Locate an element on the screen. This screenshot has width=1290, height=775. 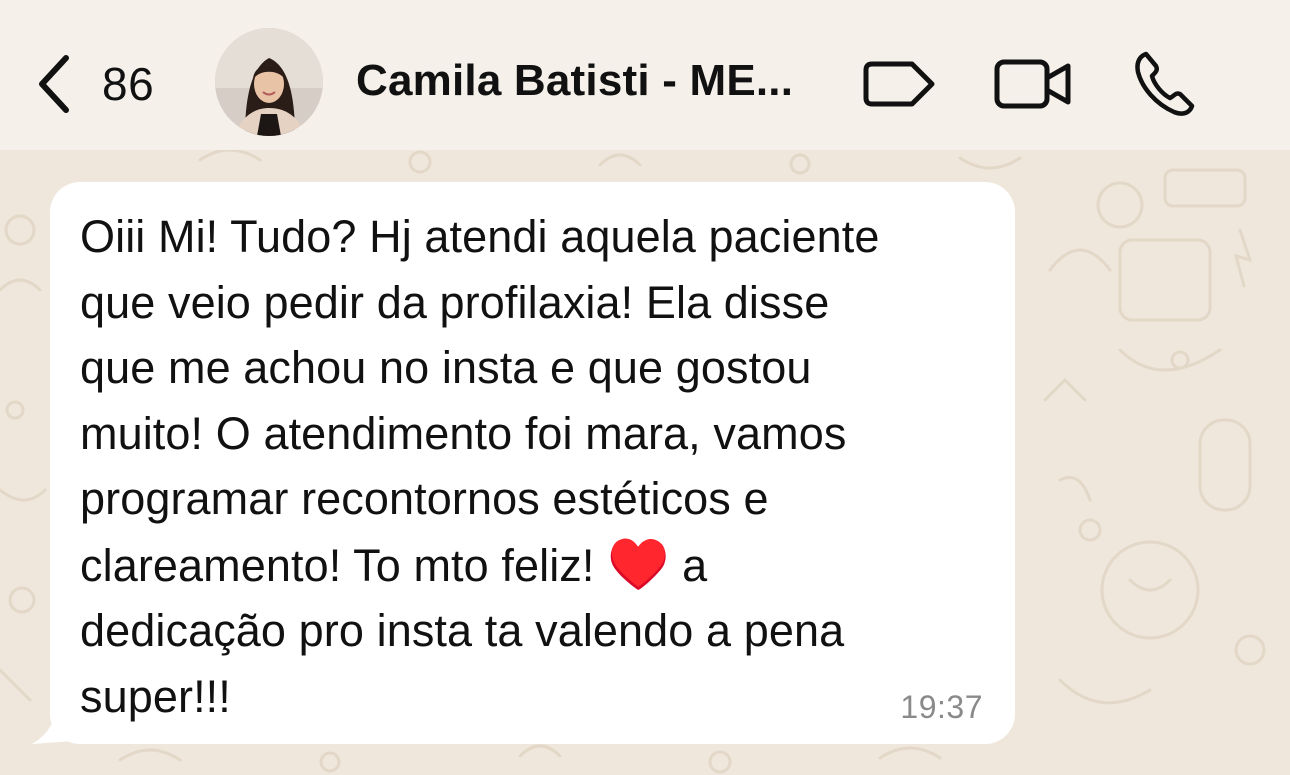
avatar-photo is located at coordinates (269, 82).